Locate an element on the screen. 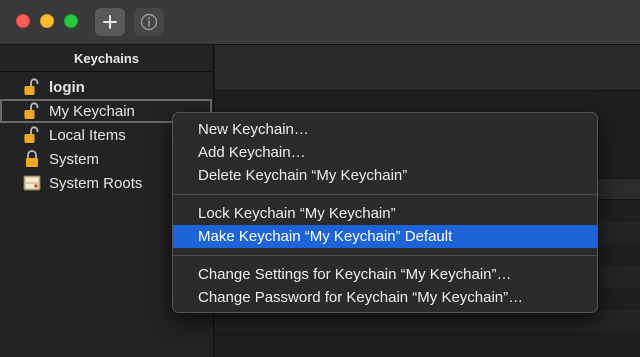 The width and height of the screenshot is (640, 357). plus-icon is located at coordinates (110, 22).